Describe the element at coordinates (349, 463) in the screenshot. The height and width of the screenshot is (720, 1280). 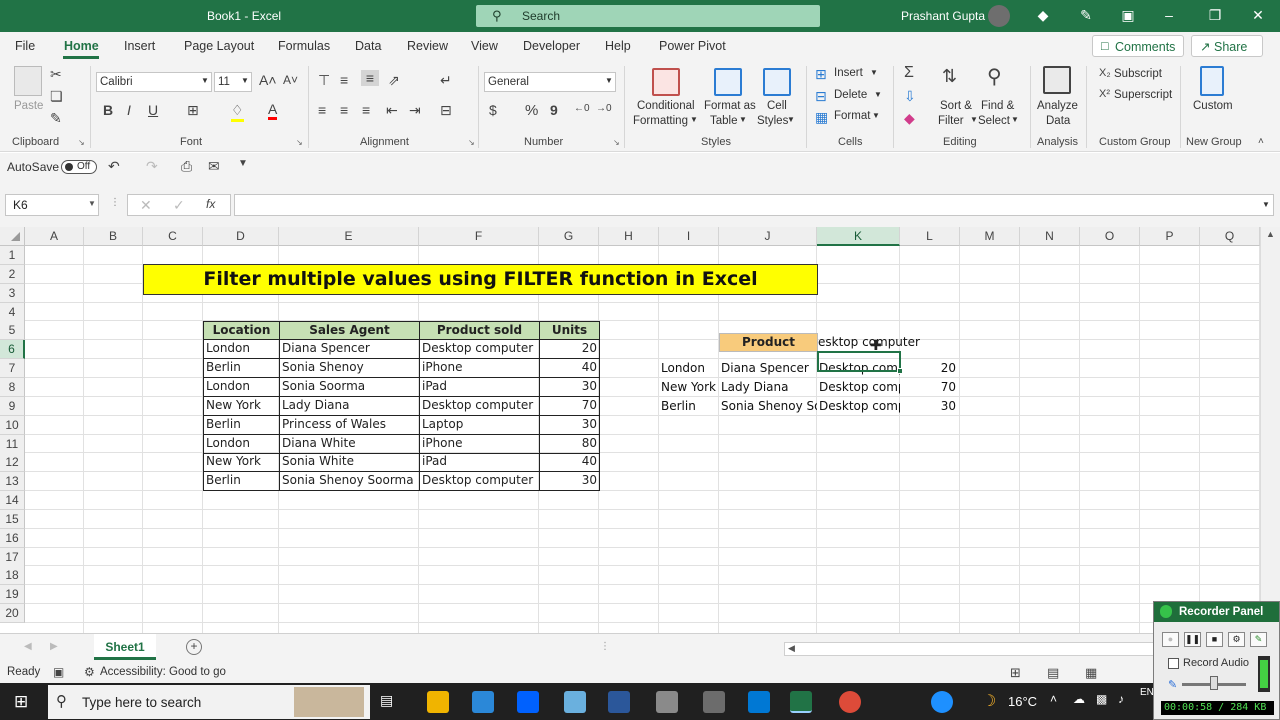
I see `table-cell: Sonia White` at that location.